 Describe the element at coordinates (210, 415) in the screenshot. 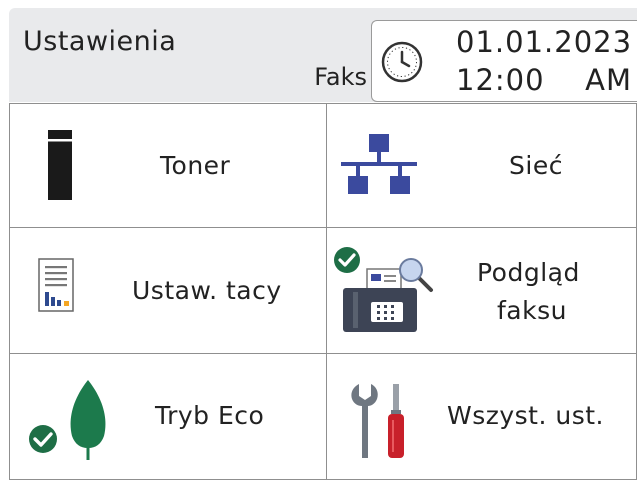

I see `tile-eco-mode-label: Tryb Eco` at that location.